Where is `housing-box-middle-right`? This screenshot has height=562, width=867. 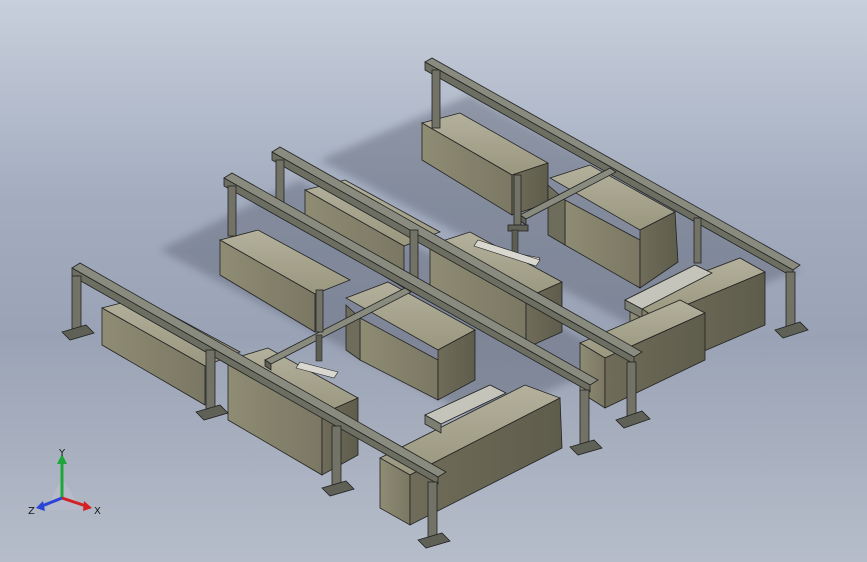
housing-box-middle-right is located at coordinates (642, 354).